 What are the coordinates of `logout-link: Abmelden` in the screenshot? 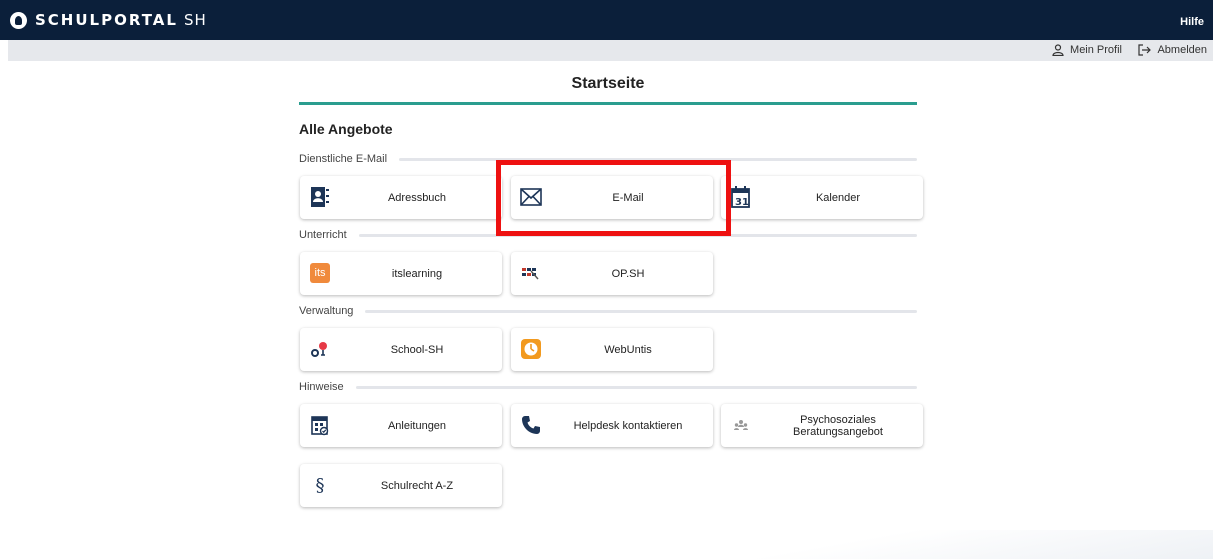 It's located at (1172, 50).